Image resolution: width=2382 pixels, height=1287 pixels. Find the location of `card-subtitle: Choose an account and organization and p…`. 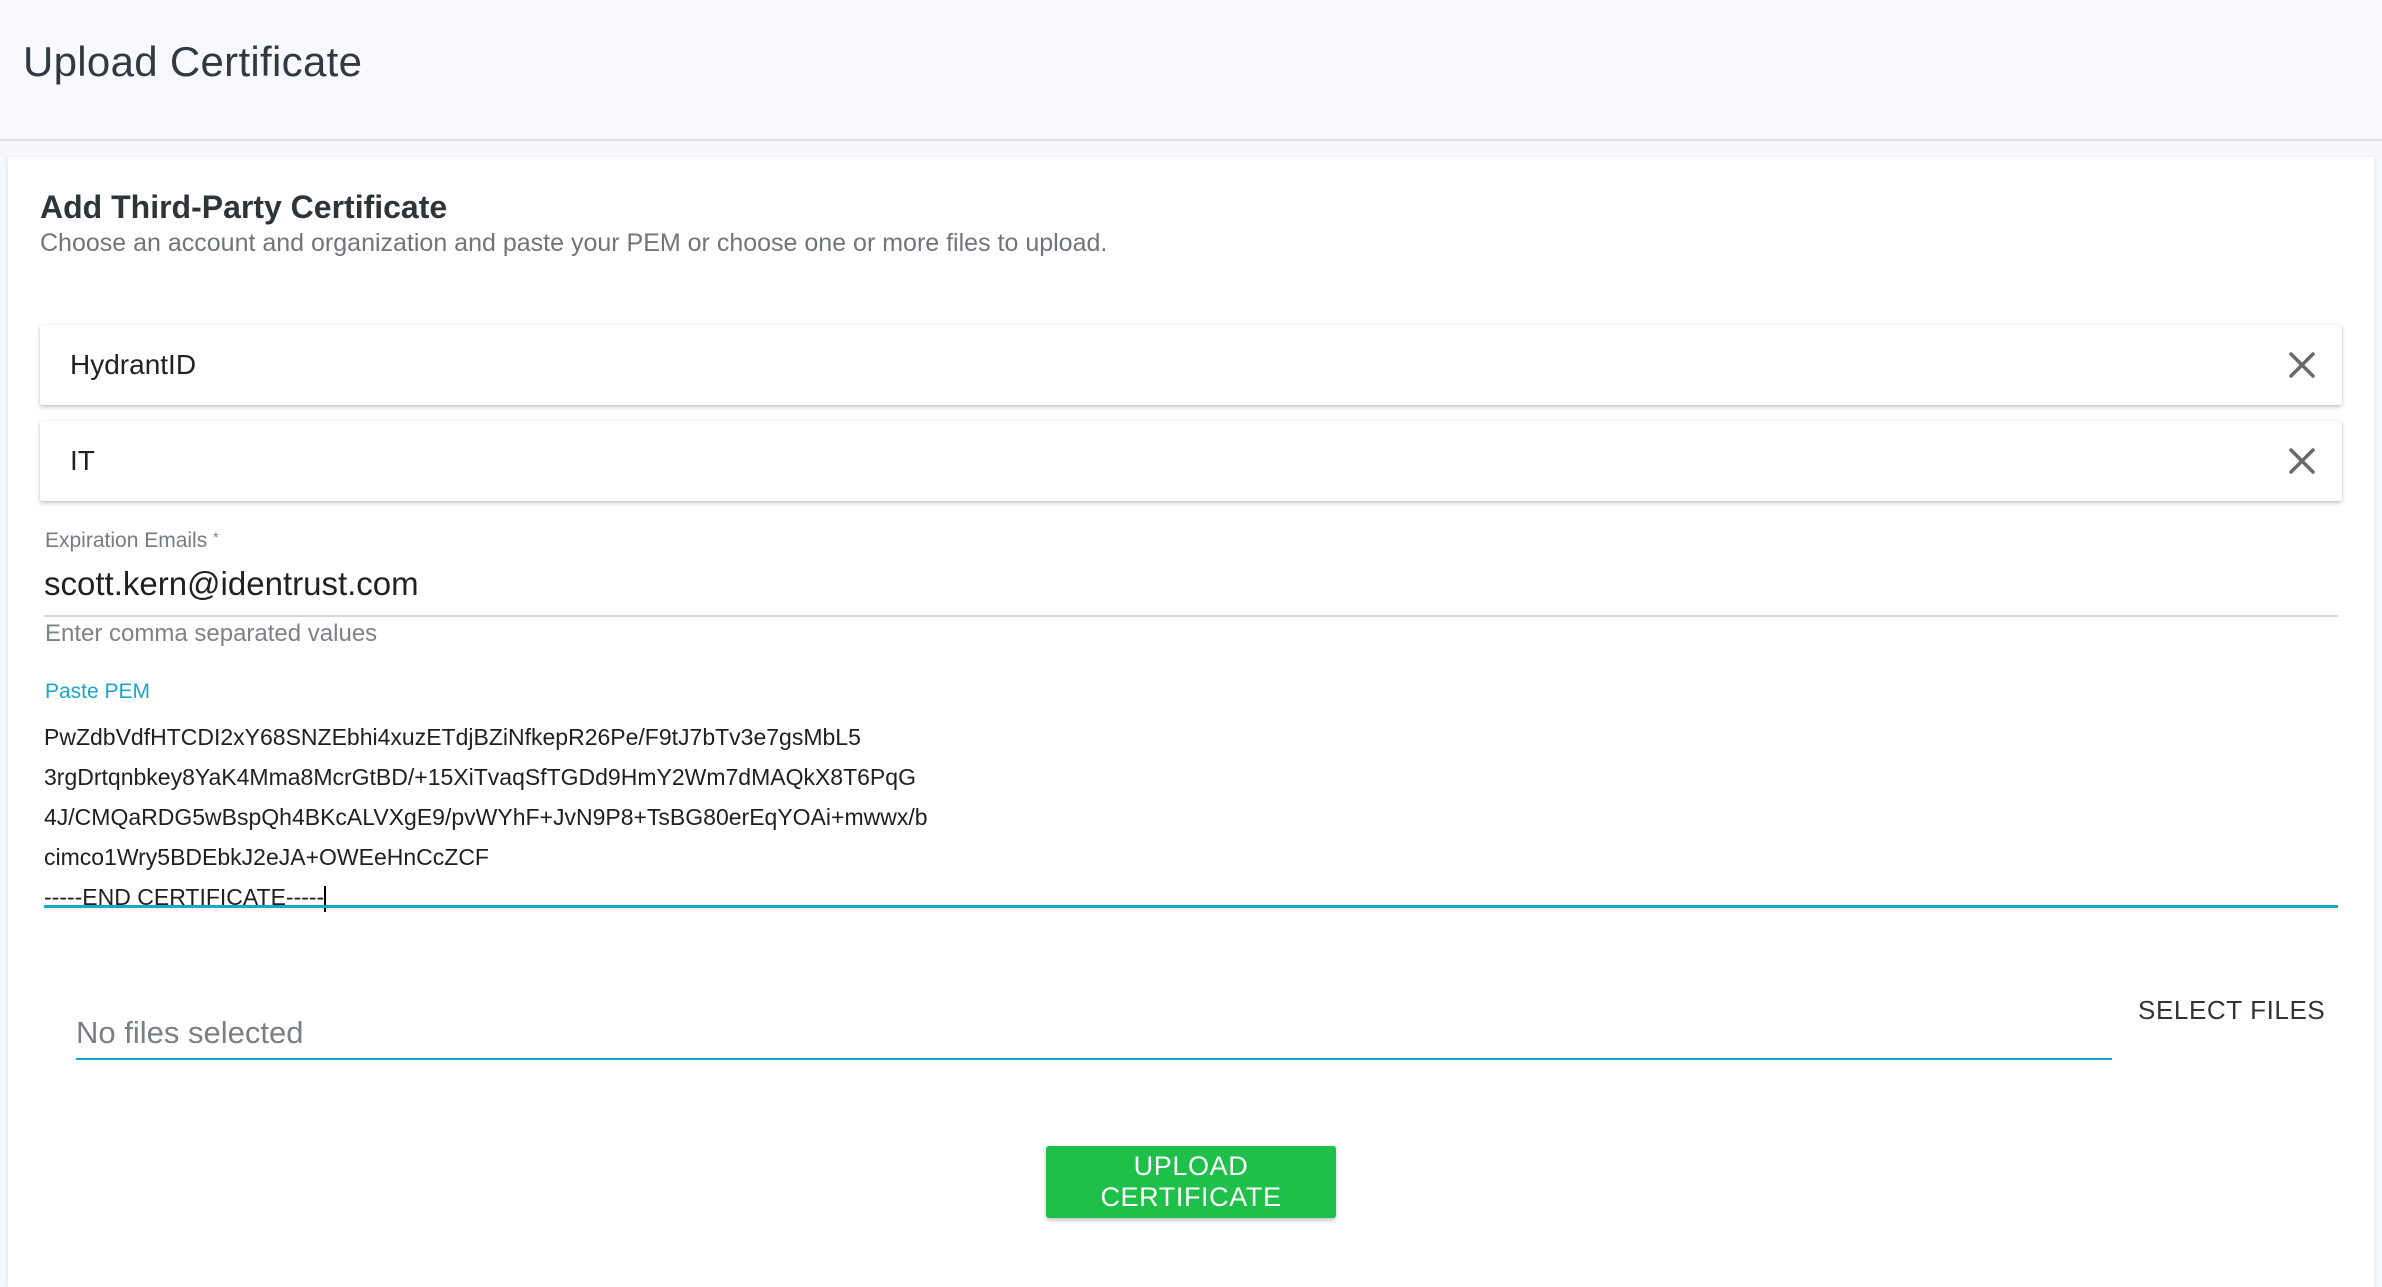

card-subtitle: Choose an account and organization and p… is located at coordinates (574, 243).